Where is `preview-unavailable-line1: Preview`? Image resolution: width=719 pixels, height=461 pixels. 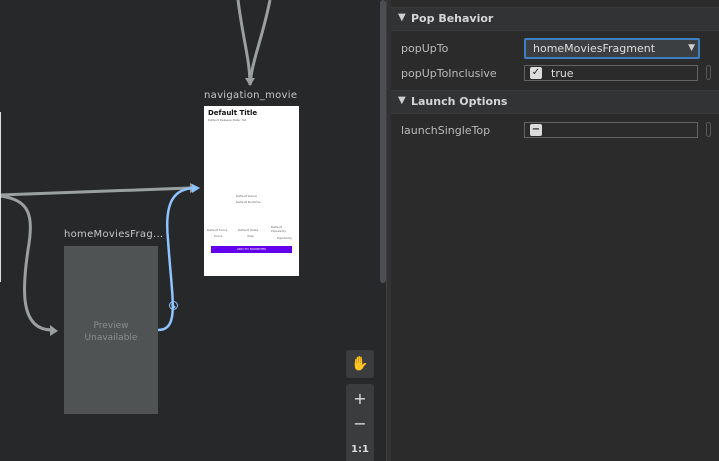 preview-unavailable-line1: Preview is located at coordinates (111, 326).